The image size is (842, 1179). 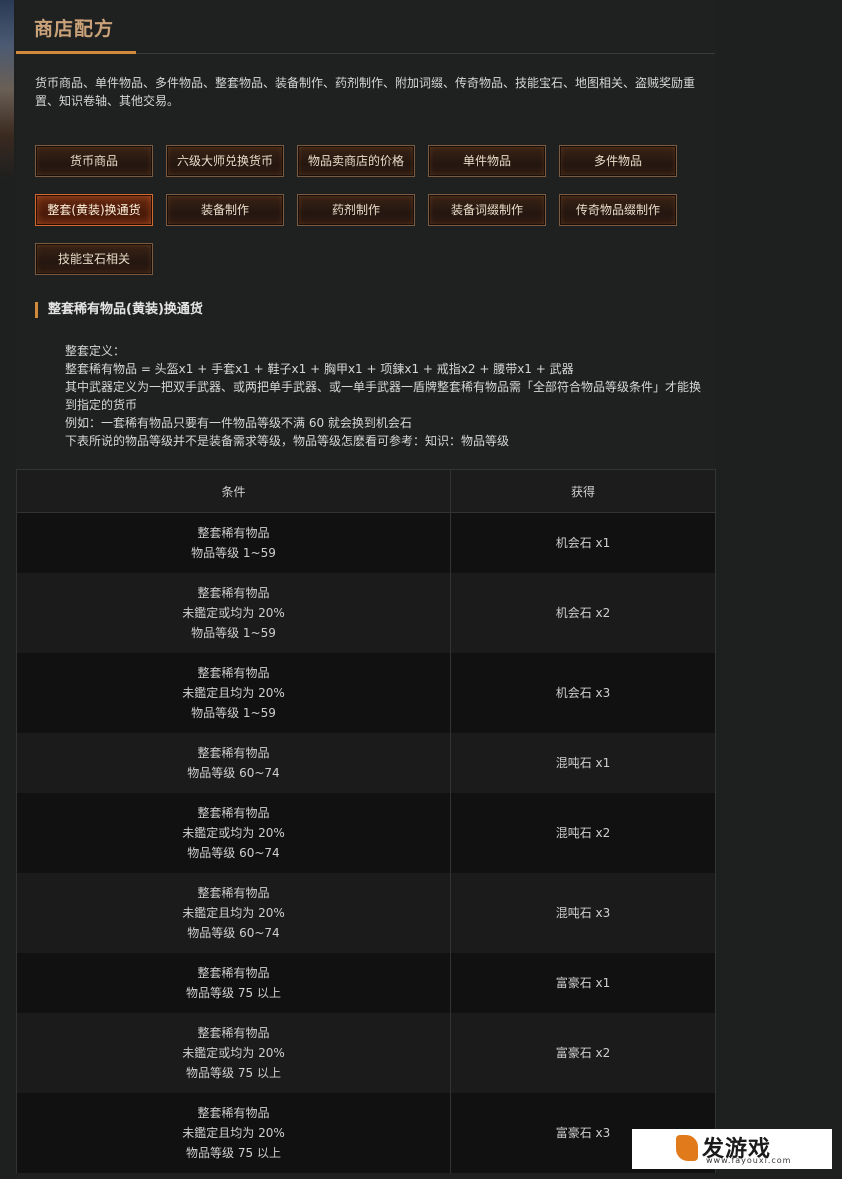 I want to click on reward-cell: 混吨石 x2, so click(x=583, y=833).